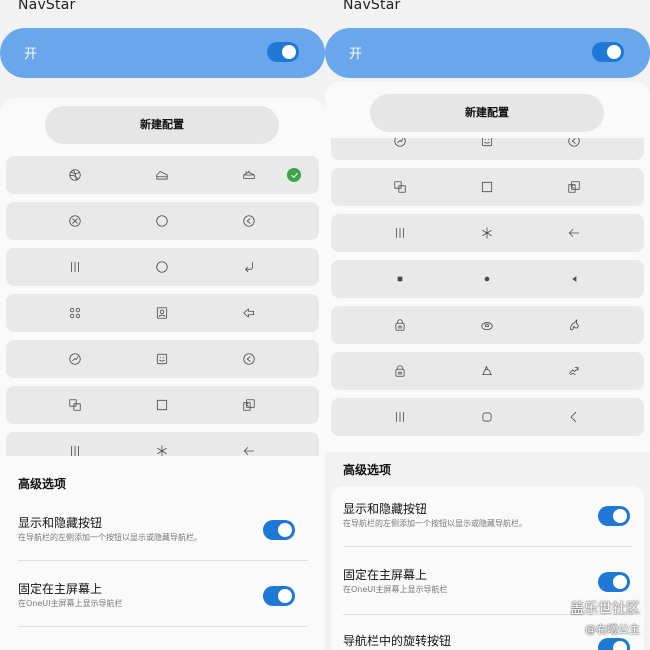  Describe the element at coordinates (574, 371) in the screenshot. I see `dragon-icon` at that location.